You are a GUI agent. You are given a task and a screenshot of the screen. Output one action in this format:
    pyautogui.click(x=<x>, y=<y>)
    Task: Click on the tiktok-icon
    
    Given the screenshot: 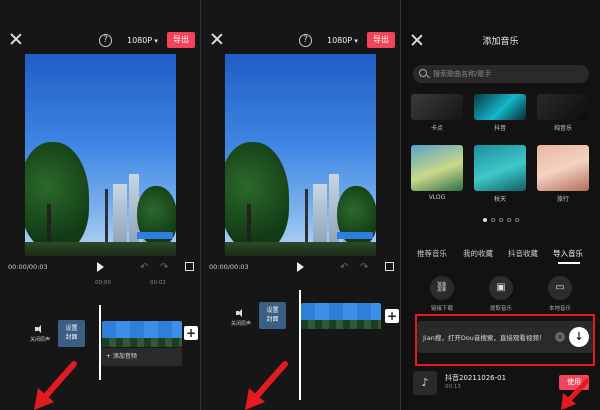 What is the action you would take?
    pyautogui.click(x=500, y=107)
    